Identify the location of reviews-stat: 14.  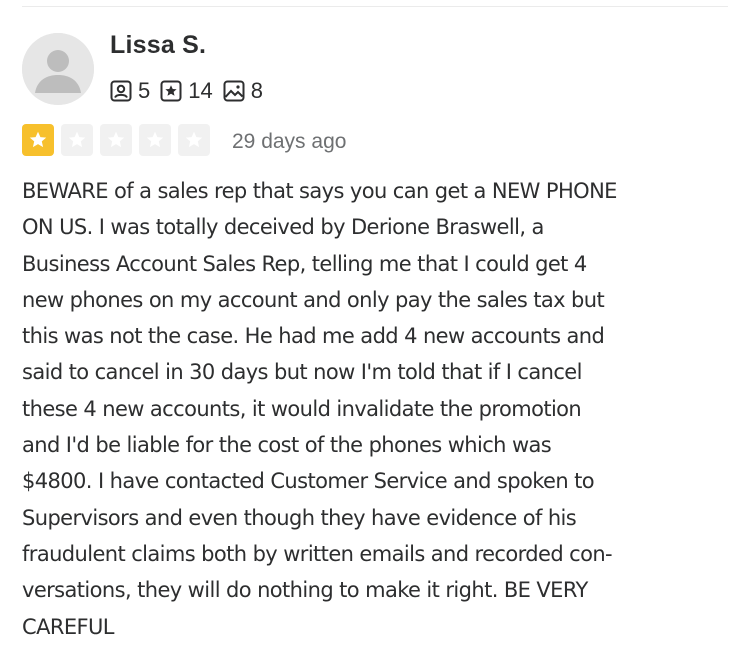
(186, 90).